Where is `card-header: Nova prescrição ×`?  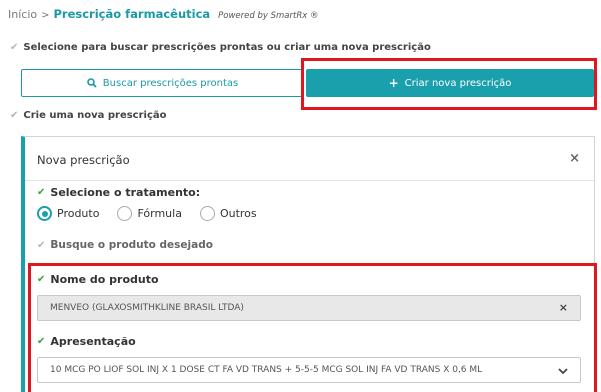 card-header: Nova prescrição × is located at coordinates (309, 159).